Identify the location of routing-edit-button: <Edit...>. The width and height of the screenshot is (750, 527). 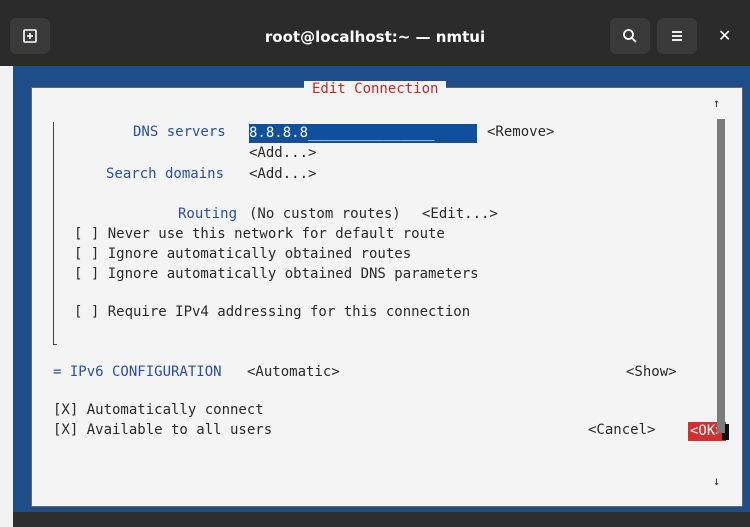
(460, 214).